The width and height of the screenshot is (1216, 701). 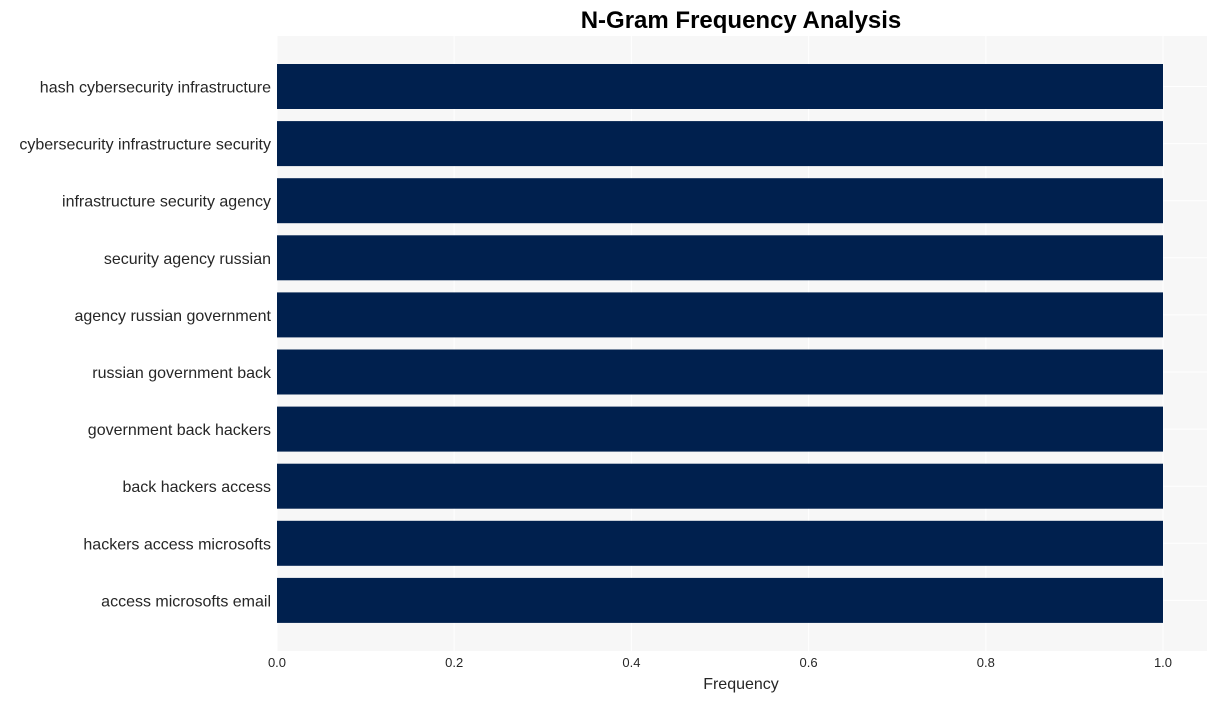 I want to click on y-tick-label: government back hackers, so click(x=179, y=430).